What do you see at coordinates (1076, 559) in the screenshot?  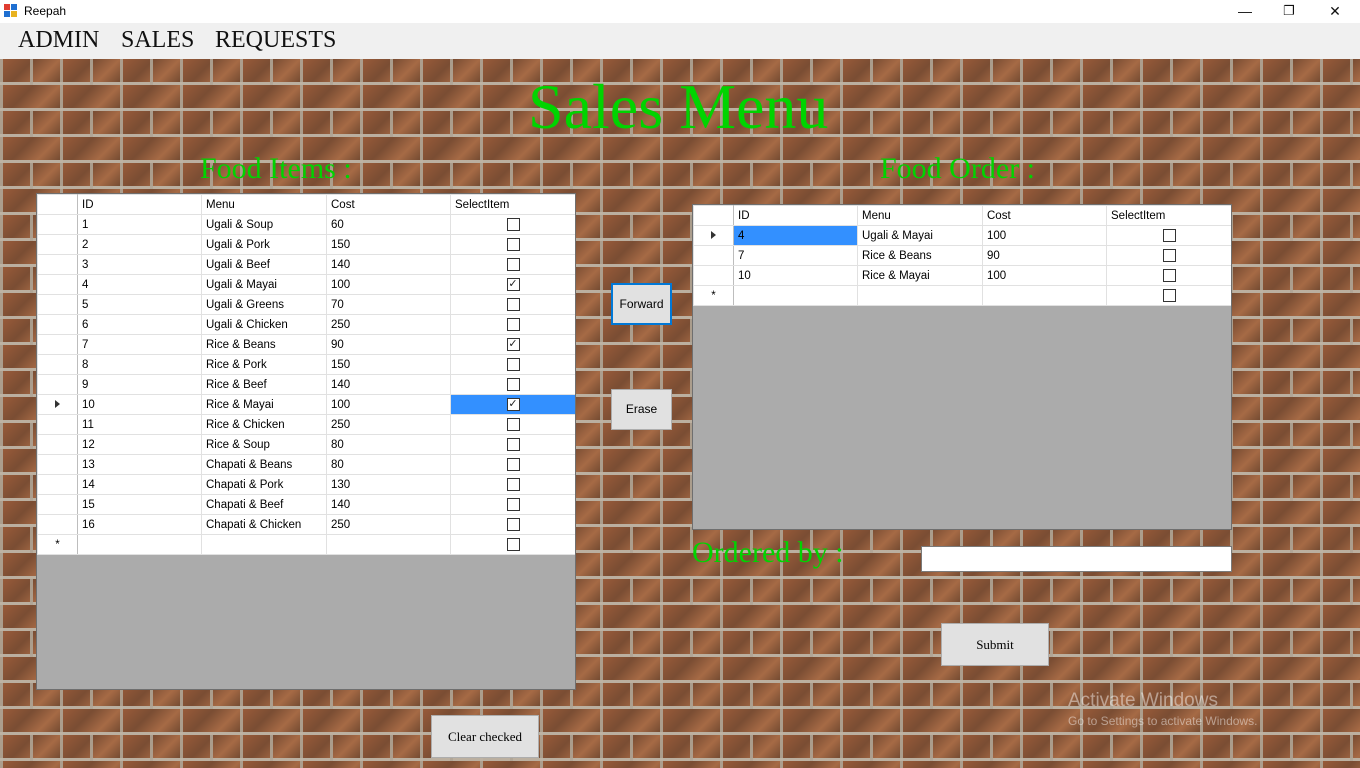 I see `ordered-by-input` at bounding box center [1076, 559].